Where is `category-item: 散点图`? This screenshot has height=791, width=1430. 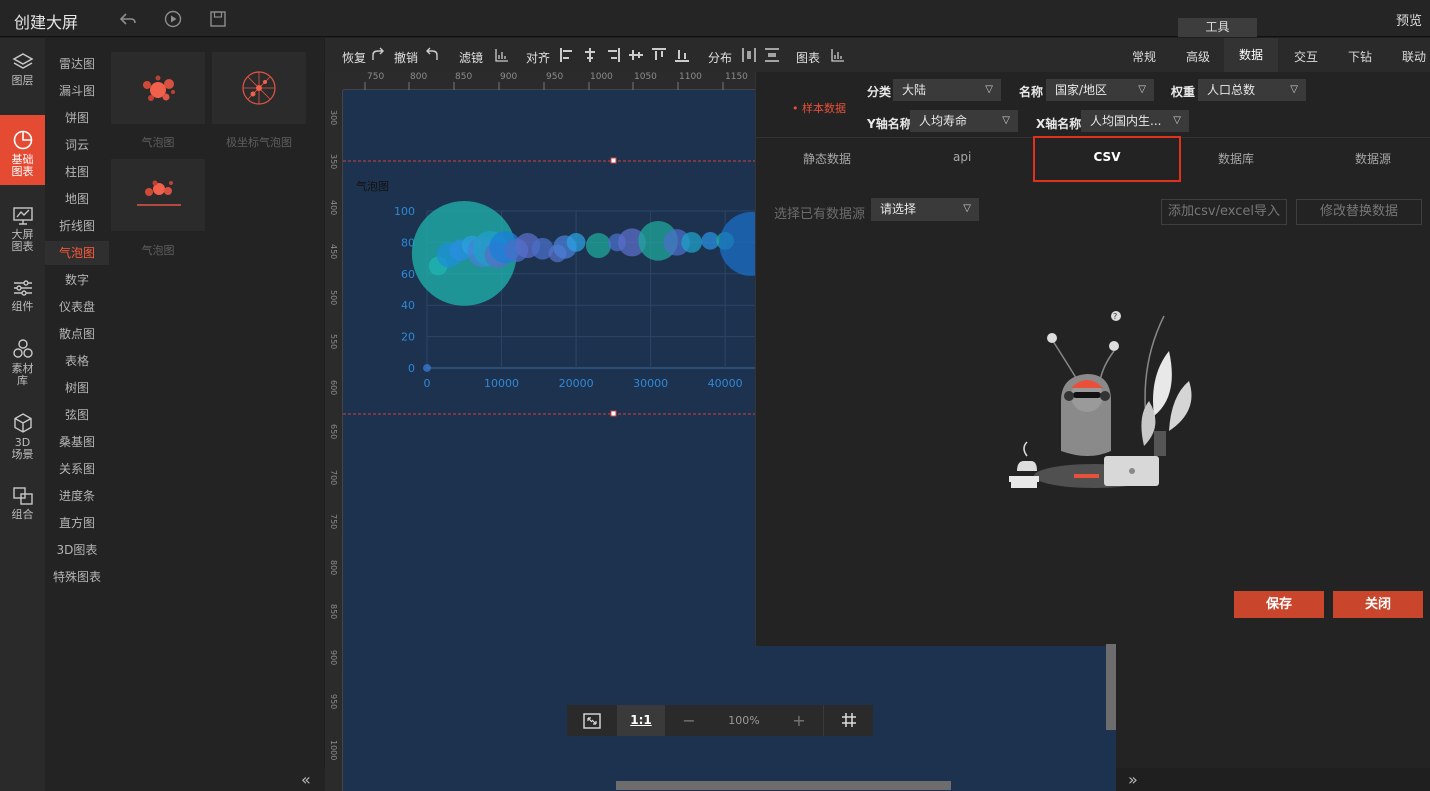
category-item: 散点图 is located at coordinates (77, 334).